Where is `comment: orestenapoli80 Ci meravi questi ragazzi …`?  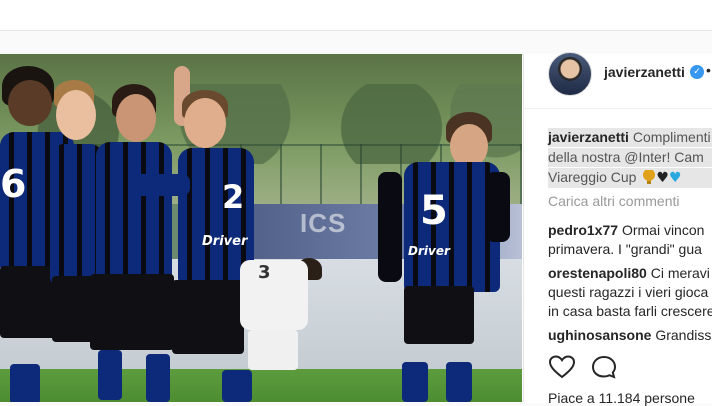 comment: orestenapoli80 Ci meravi questi ragazzi … is located at coordinates (630, 292).